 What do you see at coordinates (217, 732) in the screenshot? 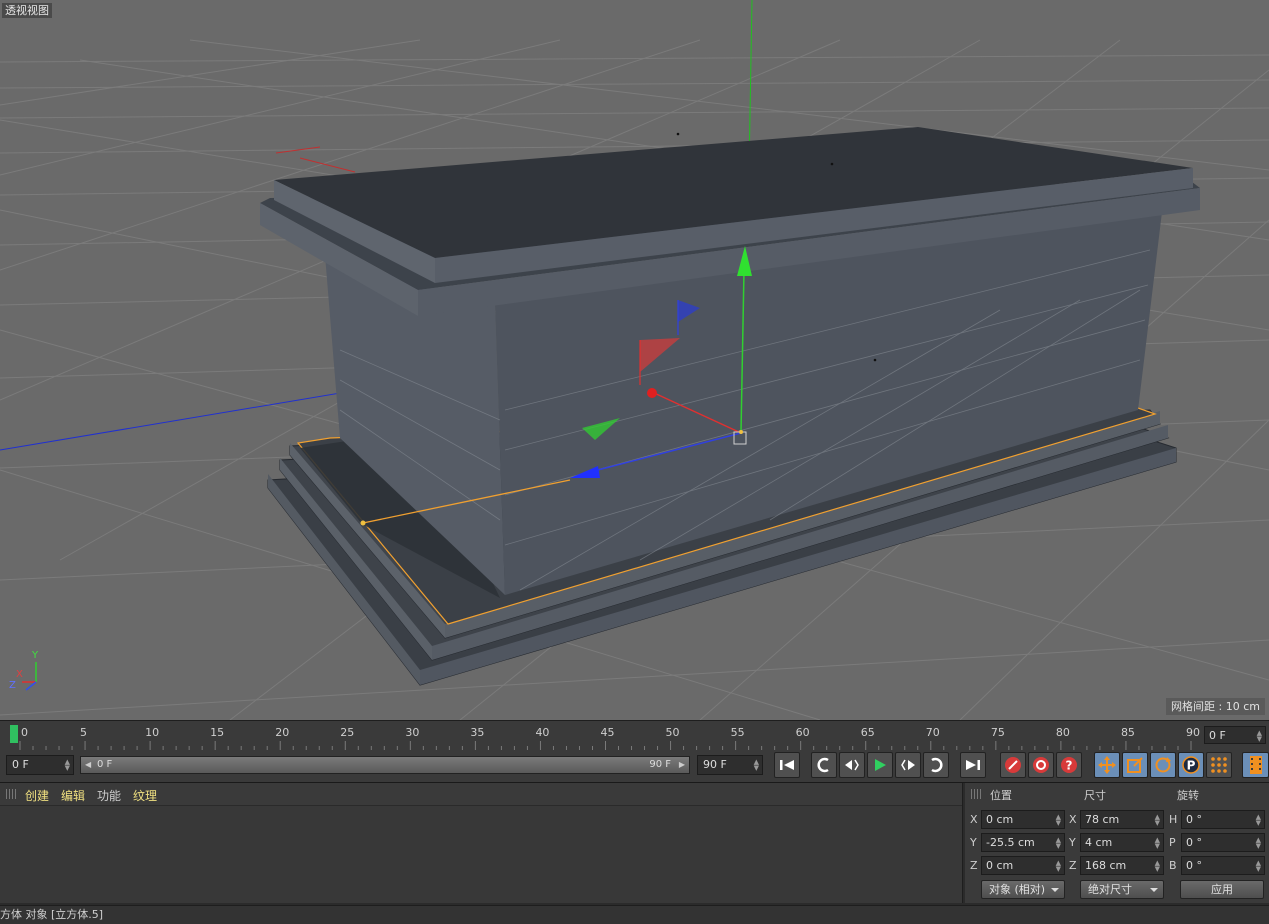
I see `timeline-tick-label: 15` at bounding box center [217, 732].